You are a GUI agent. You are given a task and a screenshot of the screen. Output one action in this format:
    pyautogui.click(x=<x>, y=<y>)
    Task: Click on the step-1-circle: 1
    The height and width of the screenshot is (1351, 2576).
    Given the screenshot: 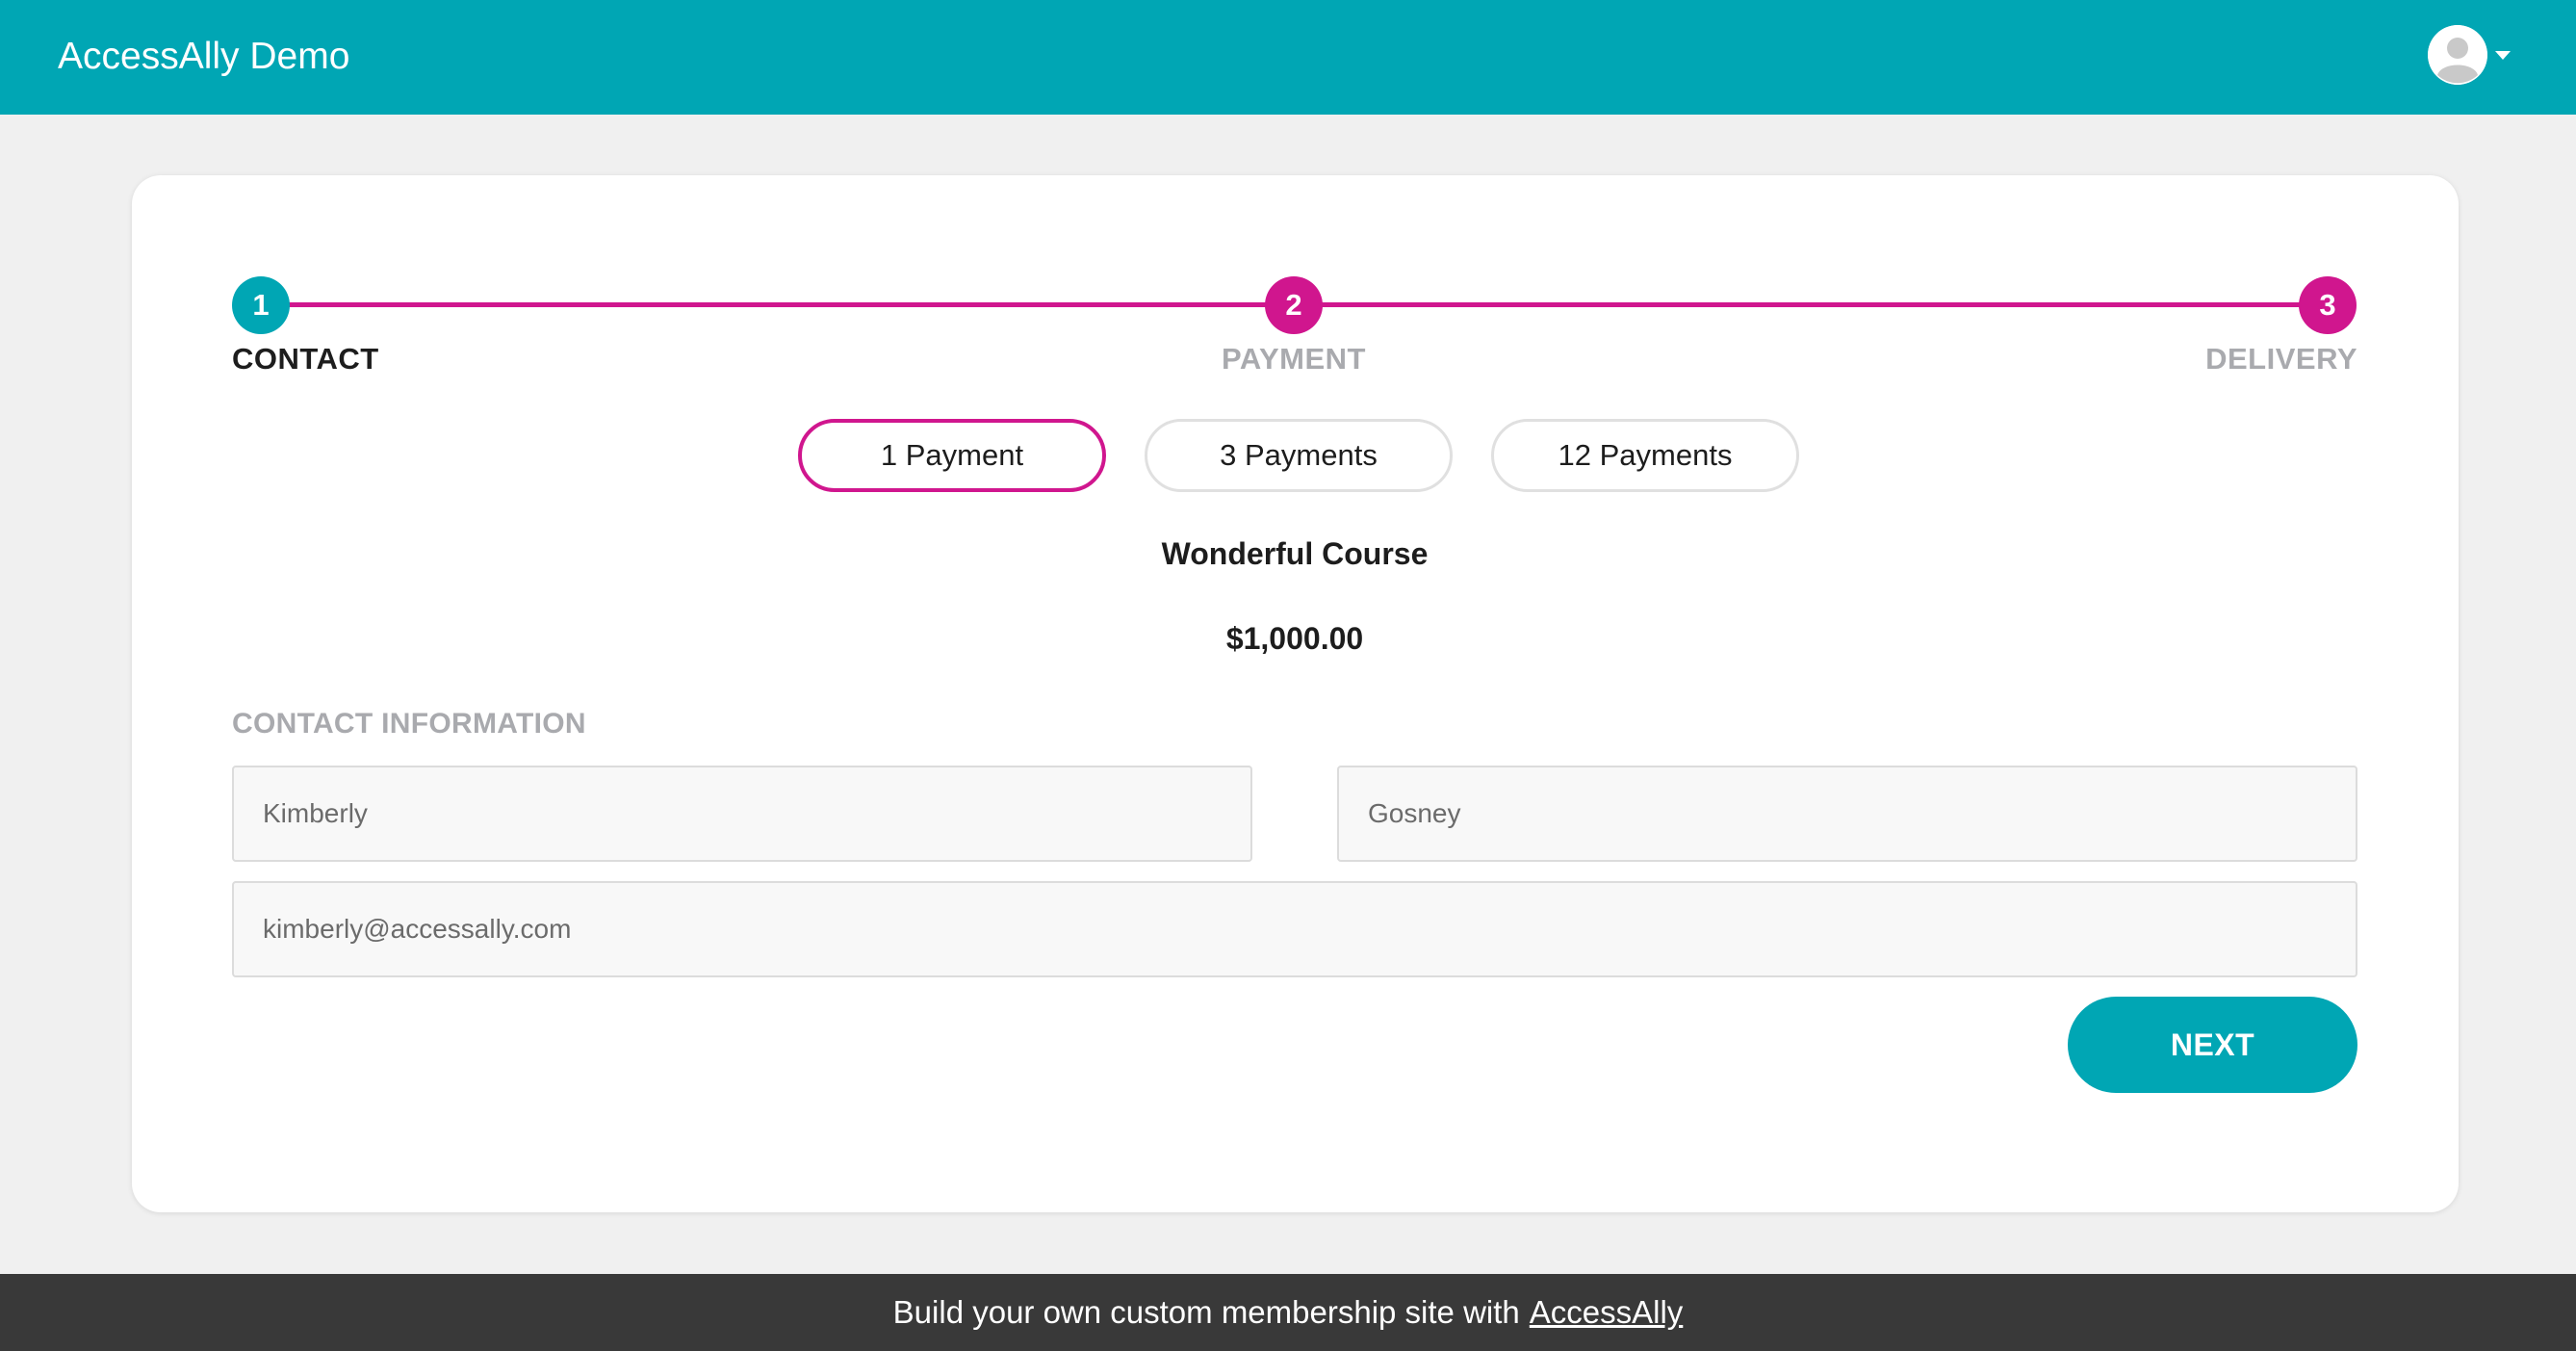 What is the action you would take?
    pyautogui.click(x=261, y=305)
    